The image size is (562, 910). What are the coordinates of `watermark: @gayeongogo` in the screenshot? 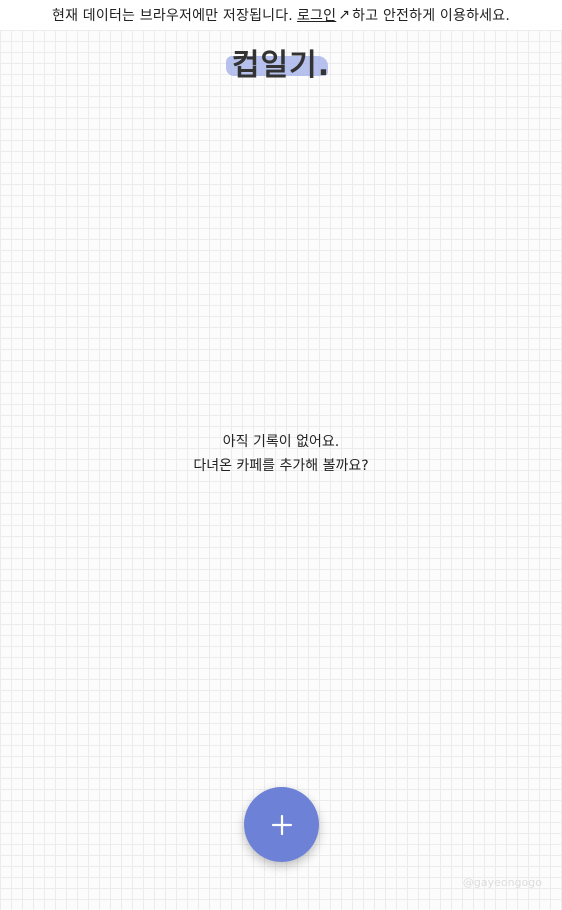 It's located at (502, 882).